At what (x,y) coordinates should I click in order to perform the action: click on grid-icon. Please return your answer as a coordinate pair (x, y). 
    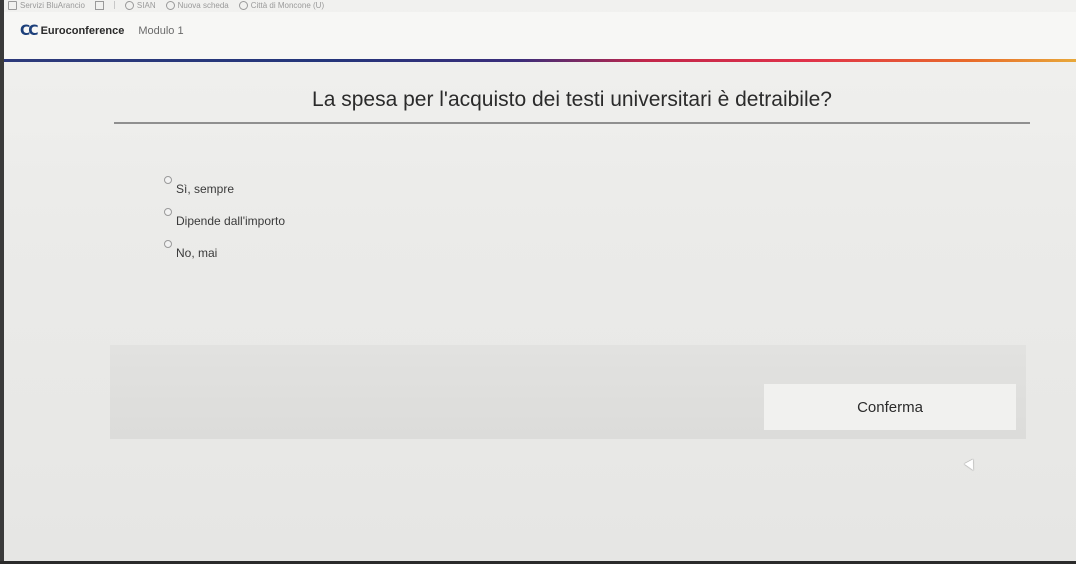
    Looking at the image, I should click on (99, 5).